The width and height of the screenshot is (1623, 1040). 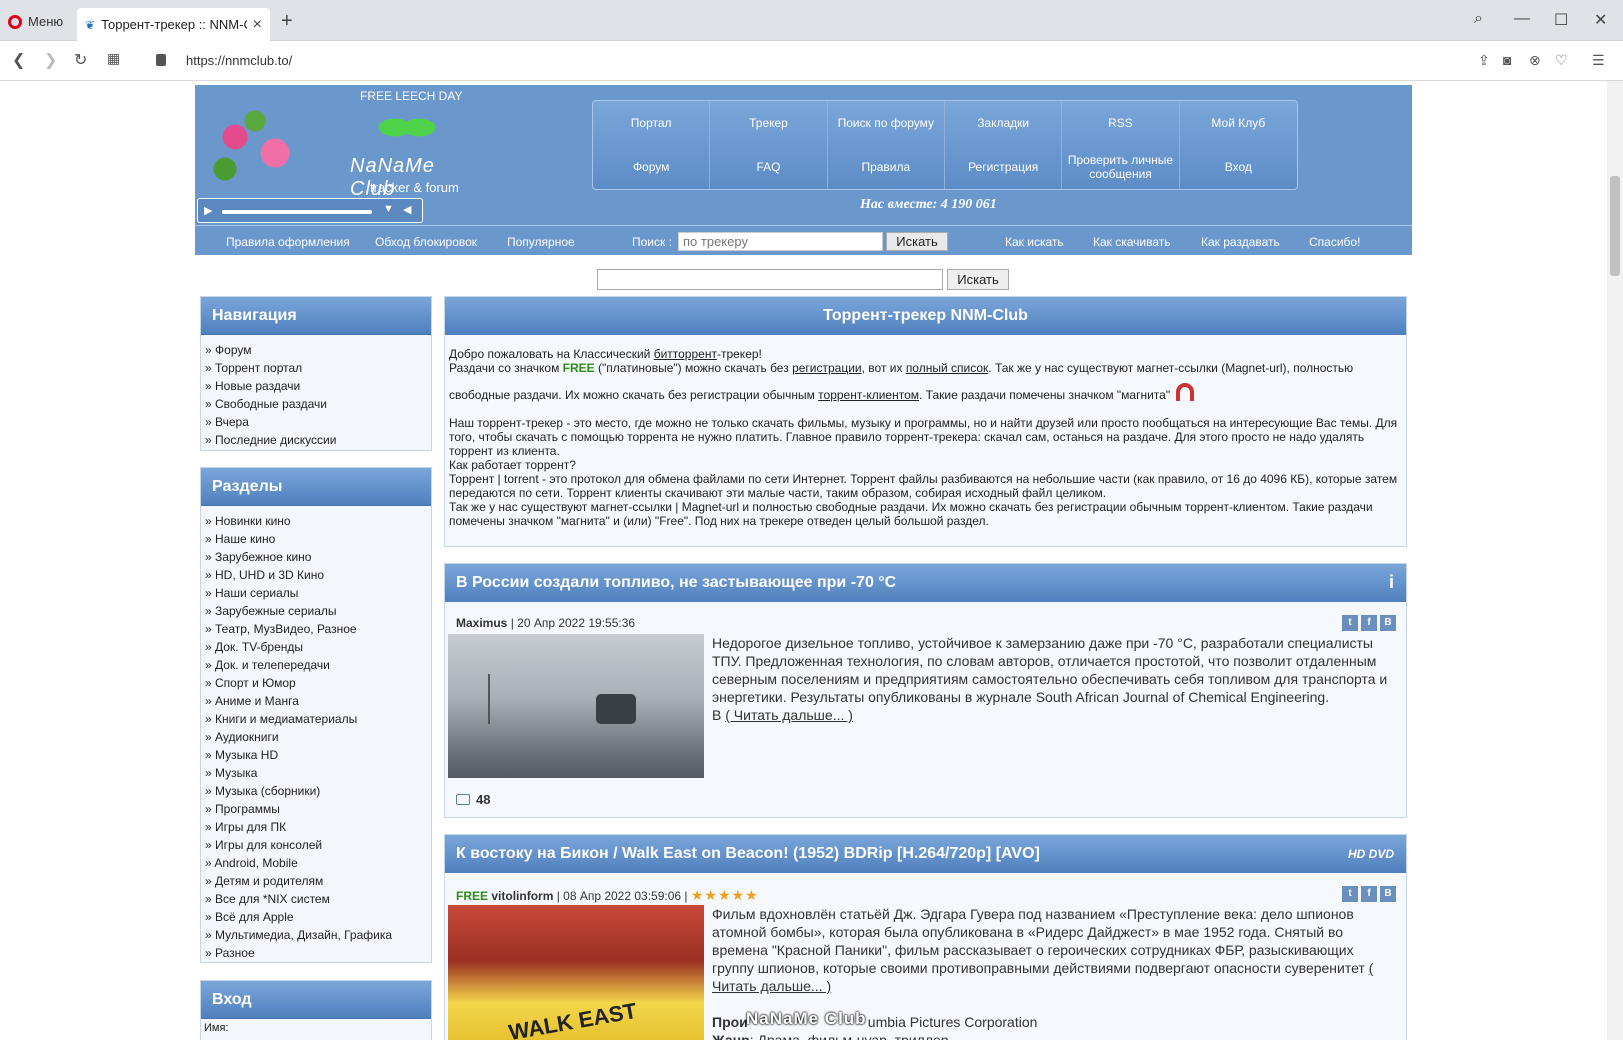 I want to click on link-popular: Популярное, so click(x=541, y=242).